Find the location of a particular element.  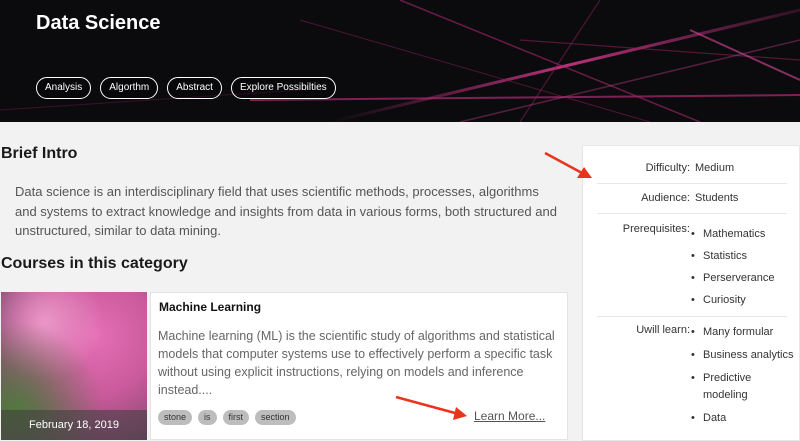

course-tag: first is located at coordinates (236, 417).